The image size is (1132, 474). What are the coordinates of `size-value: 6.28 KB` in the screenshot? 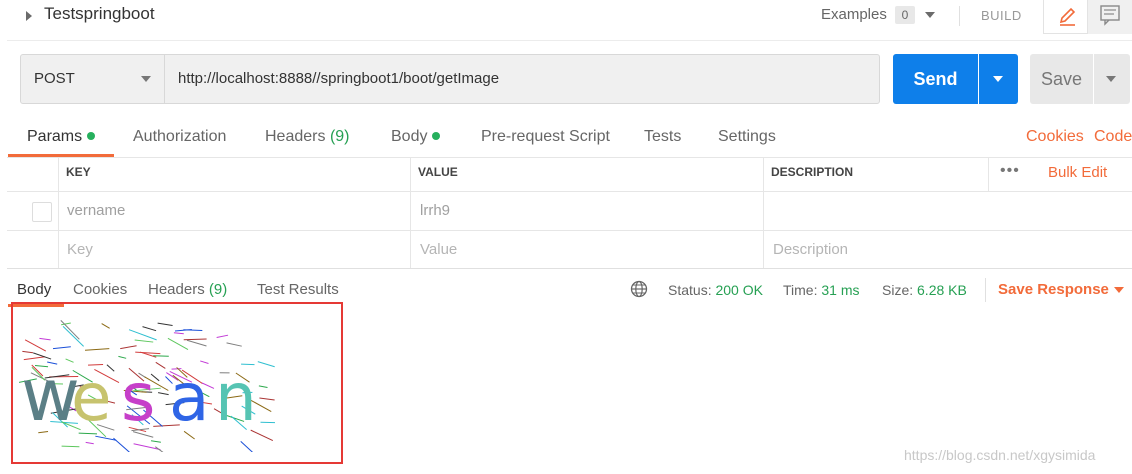 It's located at (942, 290).